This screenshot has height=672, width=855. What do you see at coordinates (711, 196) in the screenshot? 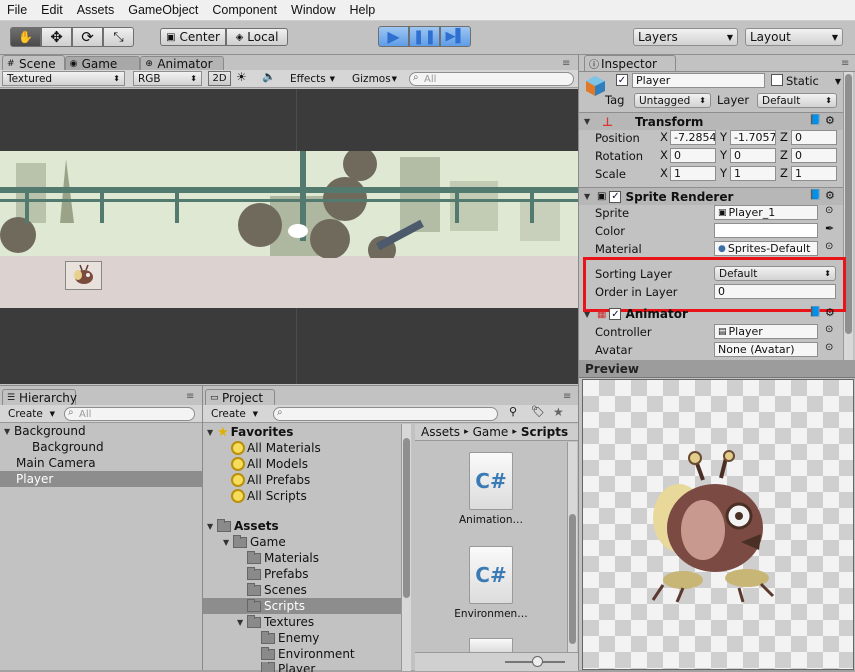
I see `sprite-renderer-header: ▼ ▣ ✓ Sprite Renderer 📘 ⚙` at bounding box center [711, 196].